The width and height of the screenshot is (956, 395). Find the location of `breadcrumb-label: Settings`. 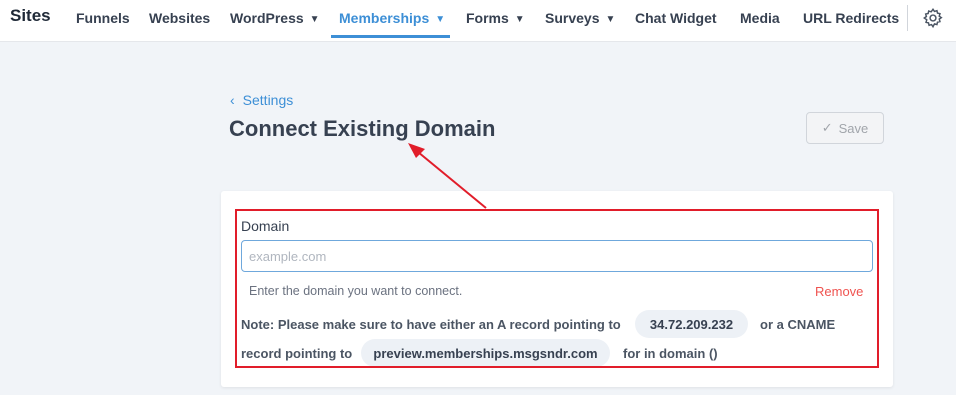

breadcrumb-label: Settings is located at coordinates (268, 100).